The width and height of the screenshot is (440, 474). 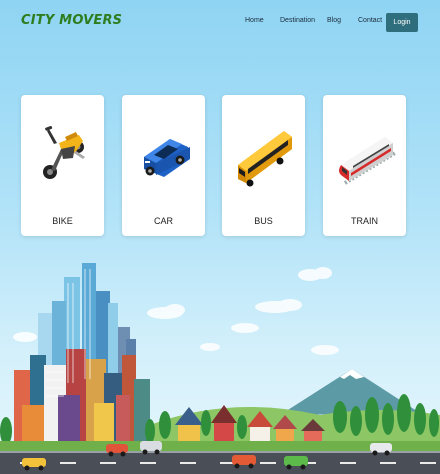 I want to click on card-label-car: CAR, so click(x=163, y=221).